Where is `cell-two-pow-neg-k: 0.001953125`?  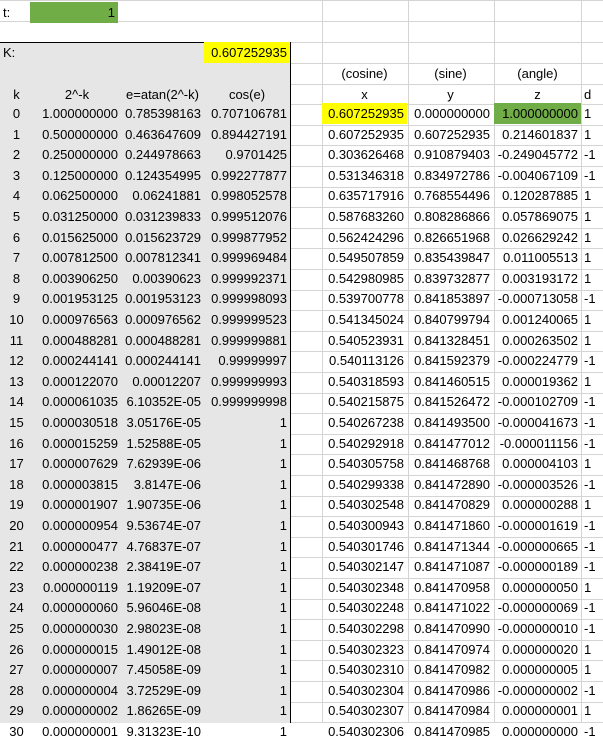 cell-two-pow-neg-k: 0.001953125 is located at coordinates (77, 298).